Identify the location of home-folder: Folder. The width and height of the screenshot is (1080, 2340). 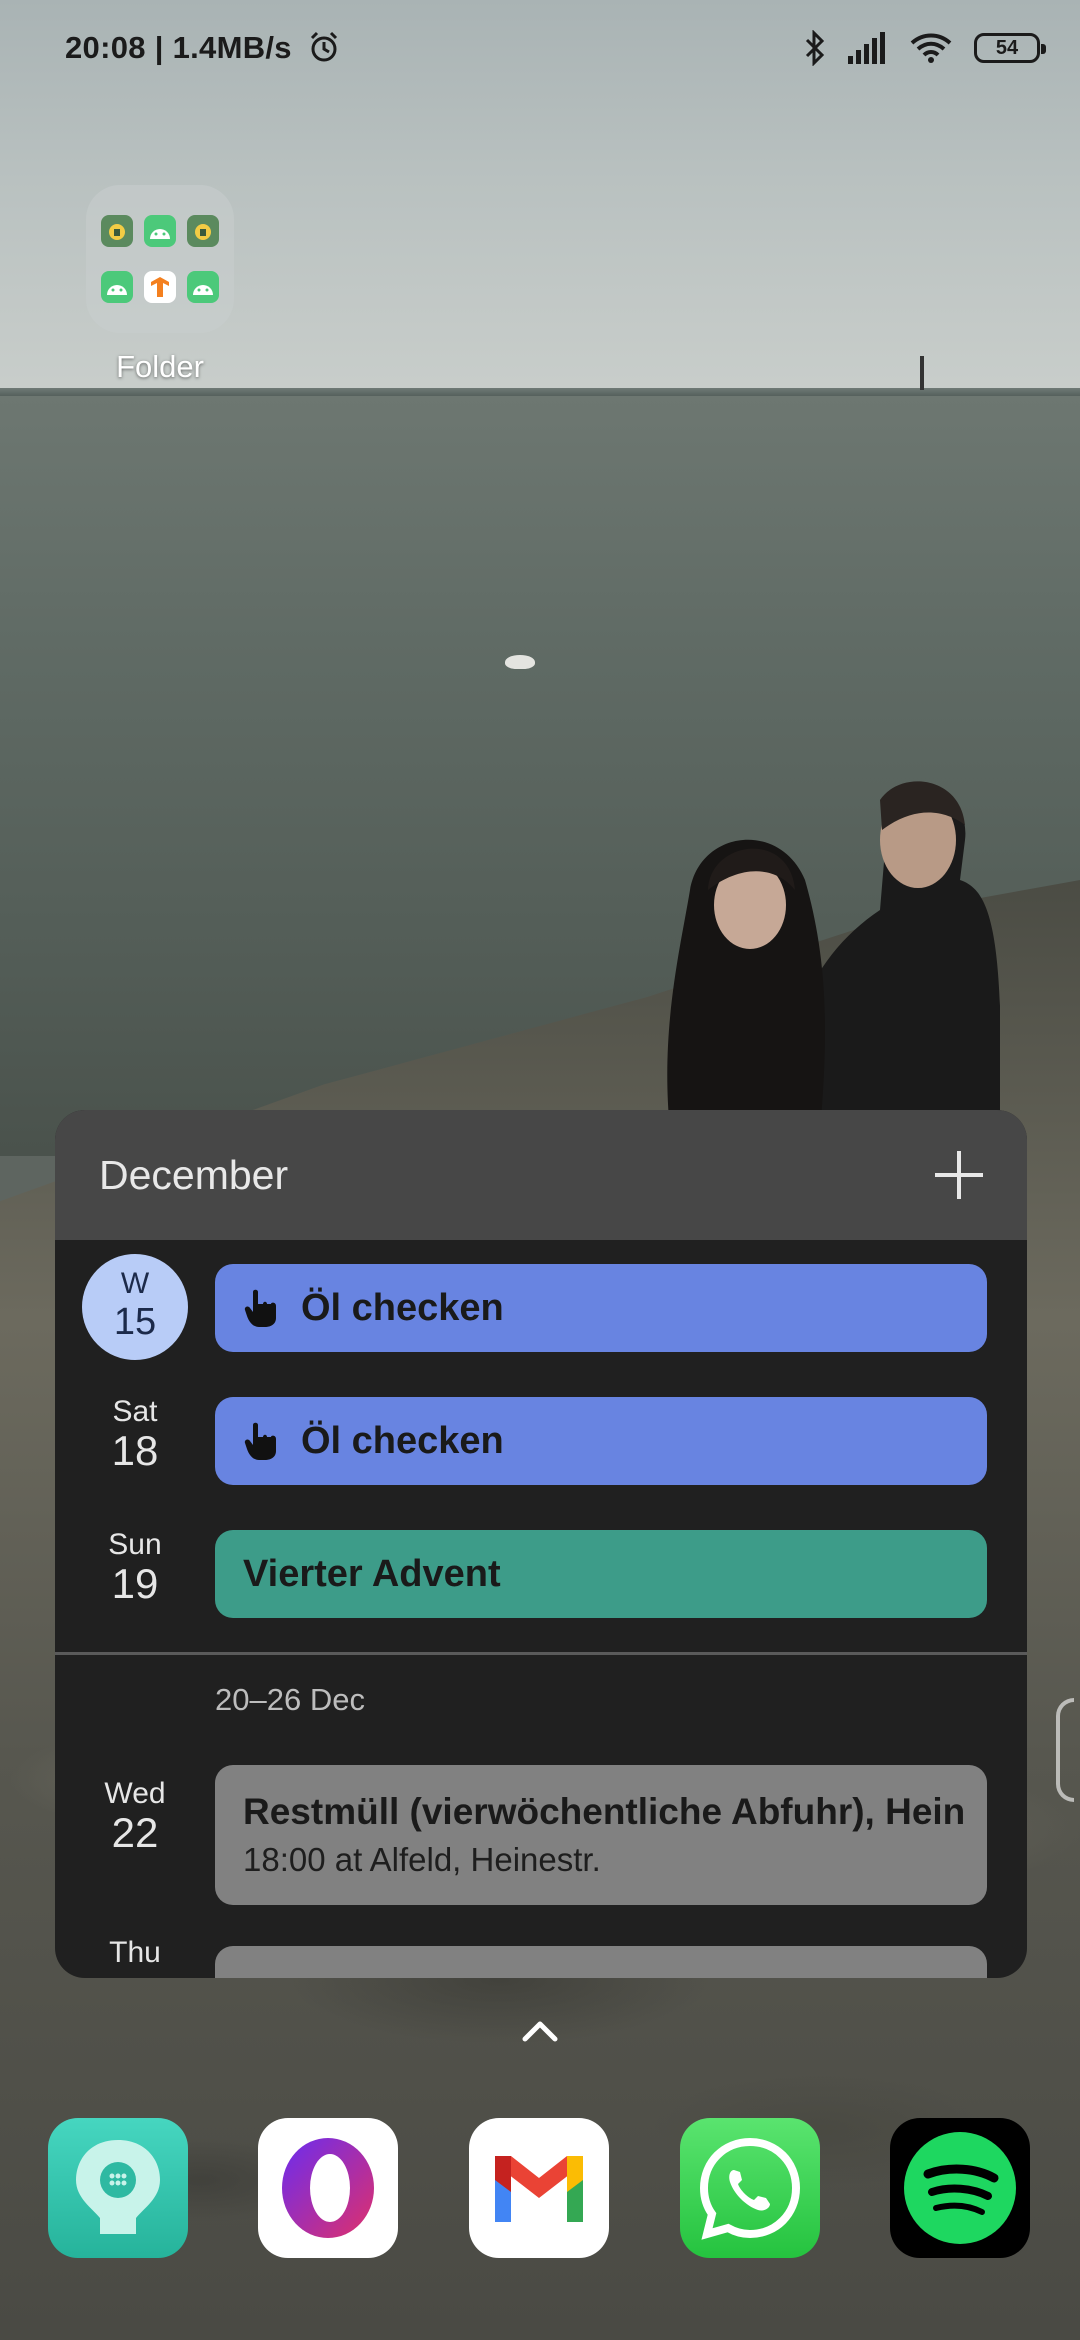
(160, 285).